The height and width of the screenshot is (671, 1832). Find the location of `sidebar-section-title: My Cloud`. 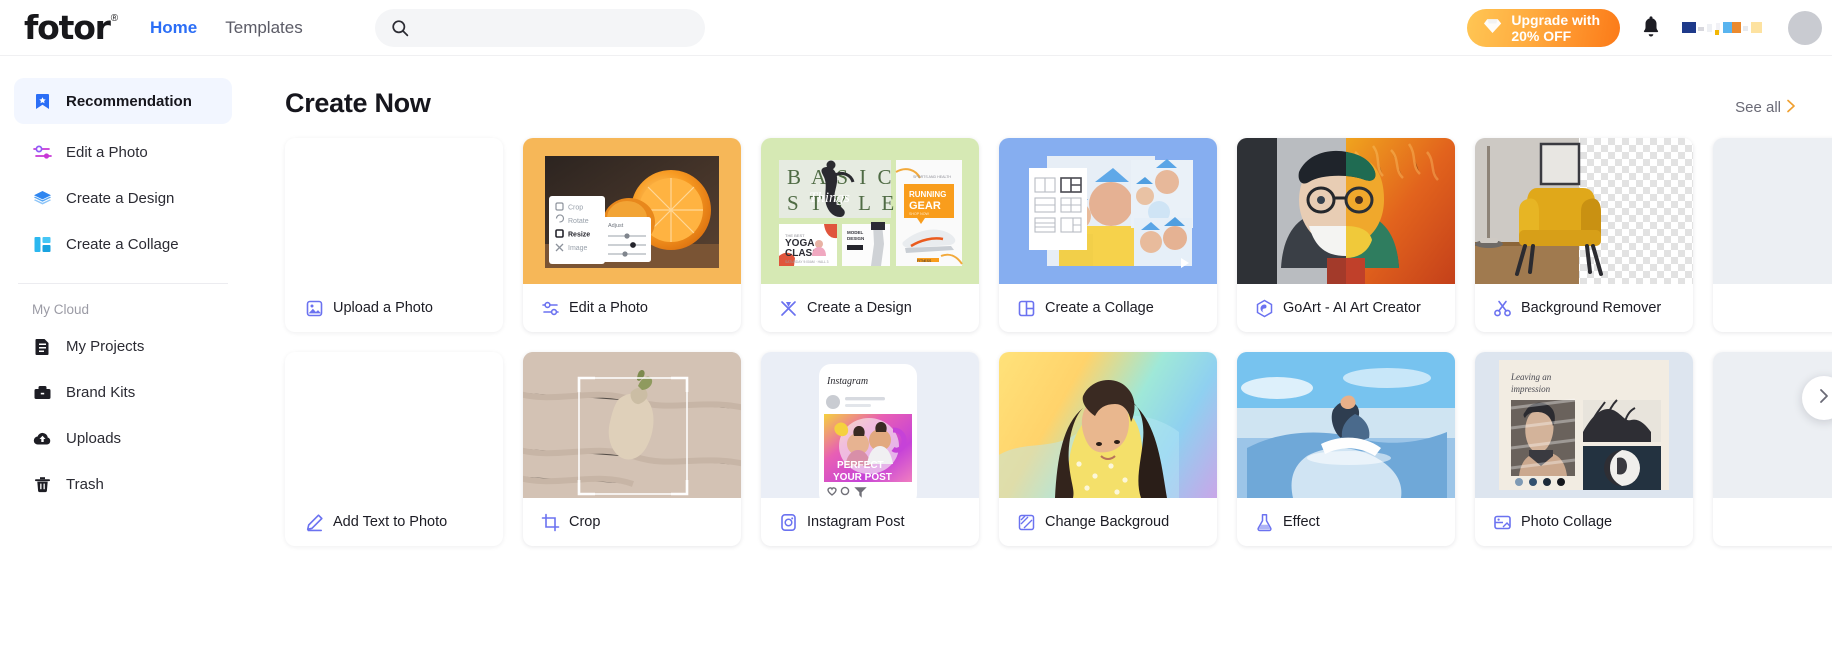

sidebar-section-title: My Cloud is located at coordinates (61, 309).